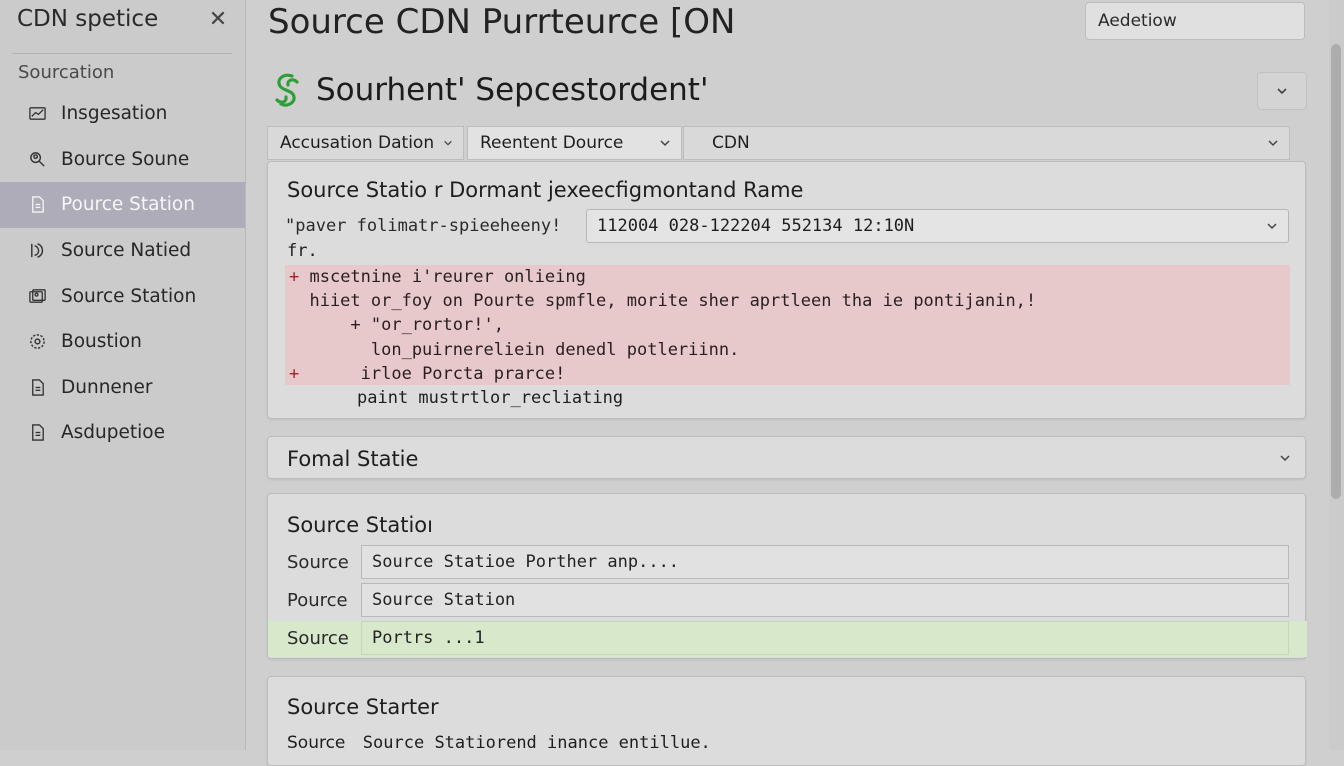 The image size is (1344, 766). What do you see at coordinates (353, 459) in the screenshot?
I see `formal-panel-title: Fomal Statie` at bounding box center [353, 459].